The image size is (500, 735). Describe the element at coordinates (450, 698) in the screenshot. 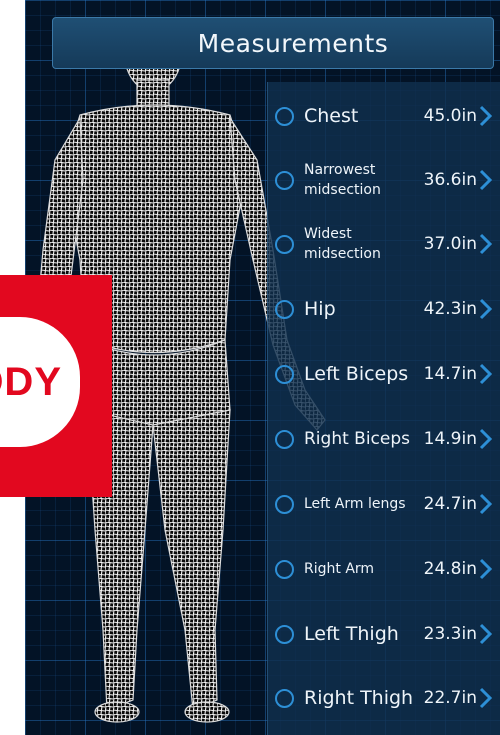

I see `measurement-value: 22.7in` at that location.